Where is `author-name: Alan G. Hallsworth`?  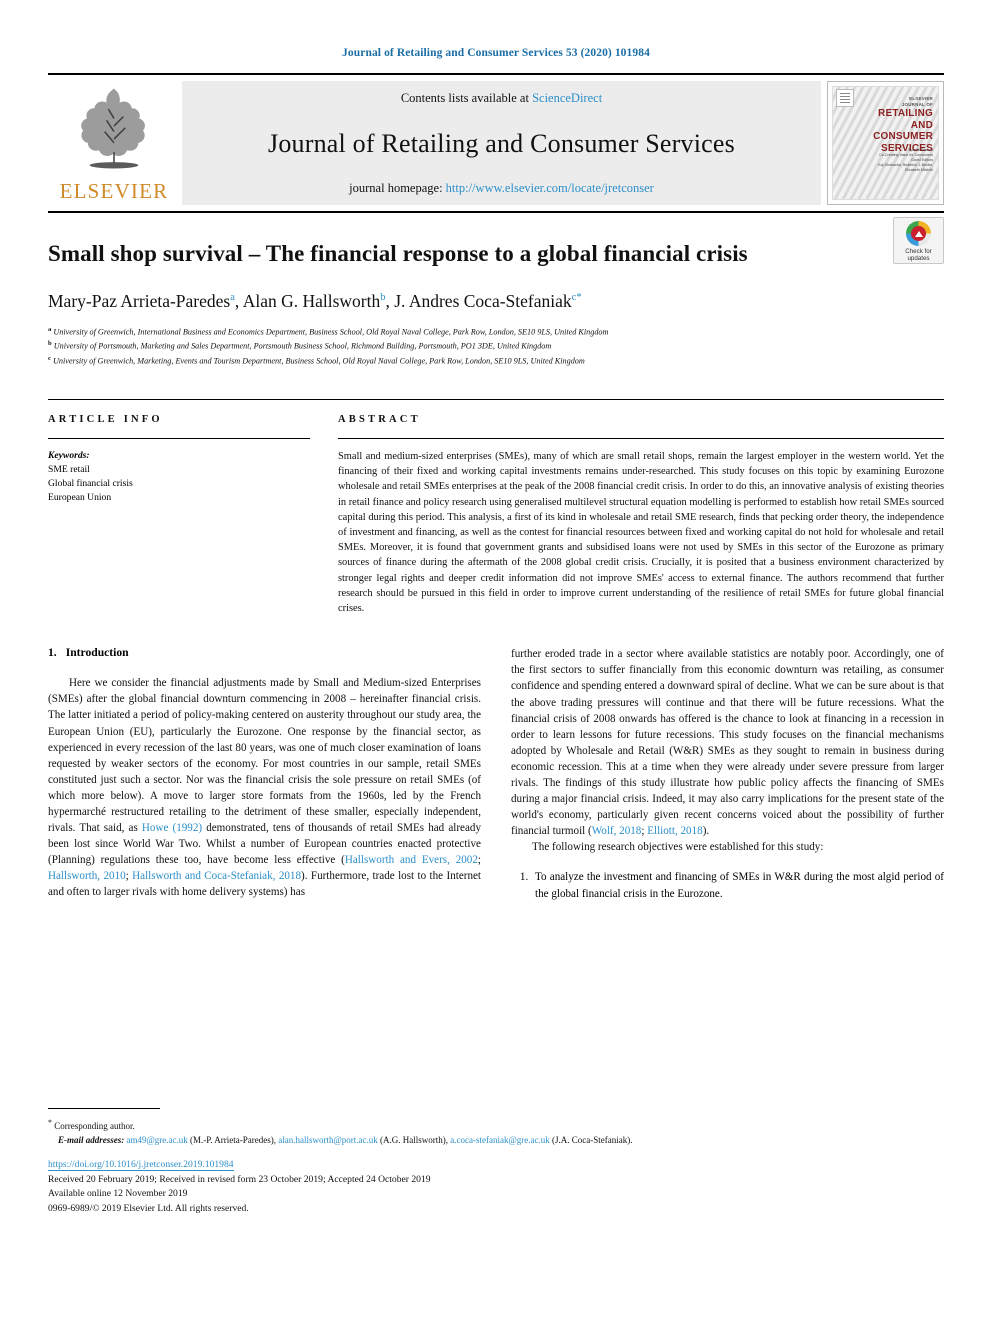 author-name: Alan G. Hallsworth is located at coordinates (311, 301).